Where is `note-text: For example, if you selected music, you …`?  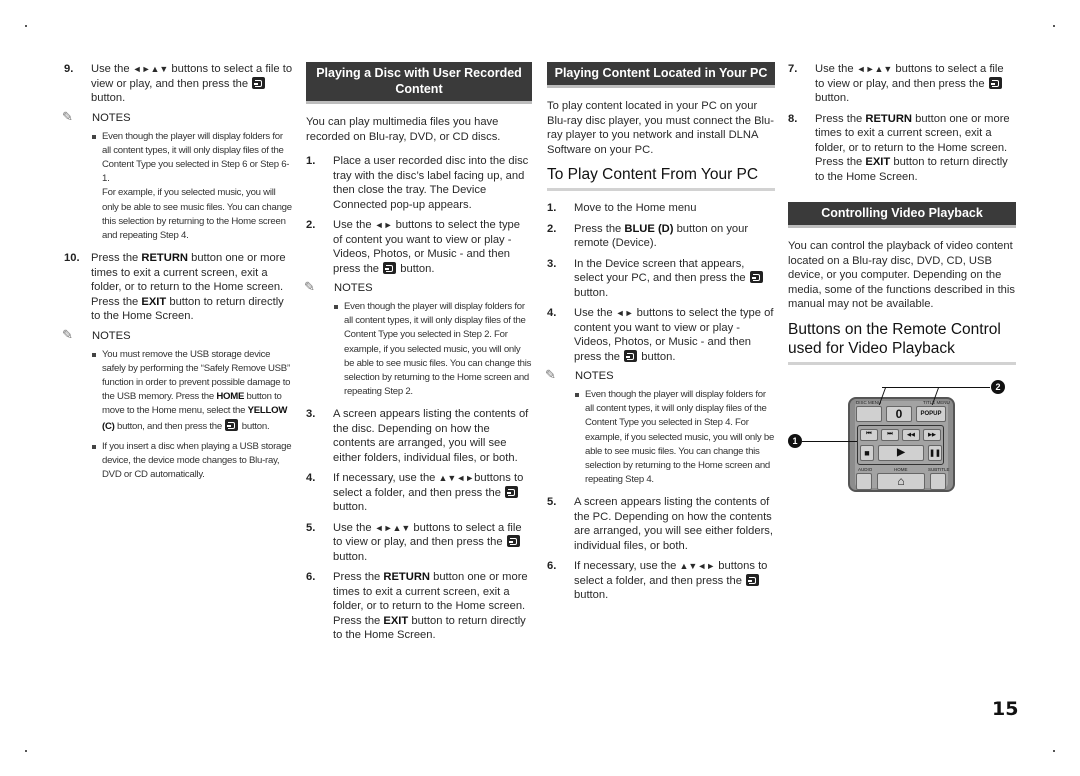 note-text: For example, if you selected music, you … is located at coordinates (197, 214).